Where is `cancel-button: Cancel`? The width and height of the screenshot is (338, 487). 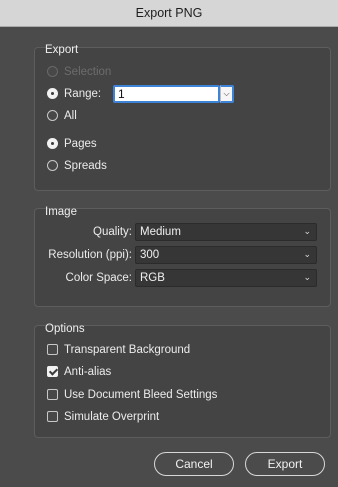
cancel-button: Cancel is located at coordinates (194, 464).